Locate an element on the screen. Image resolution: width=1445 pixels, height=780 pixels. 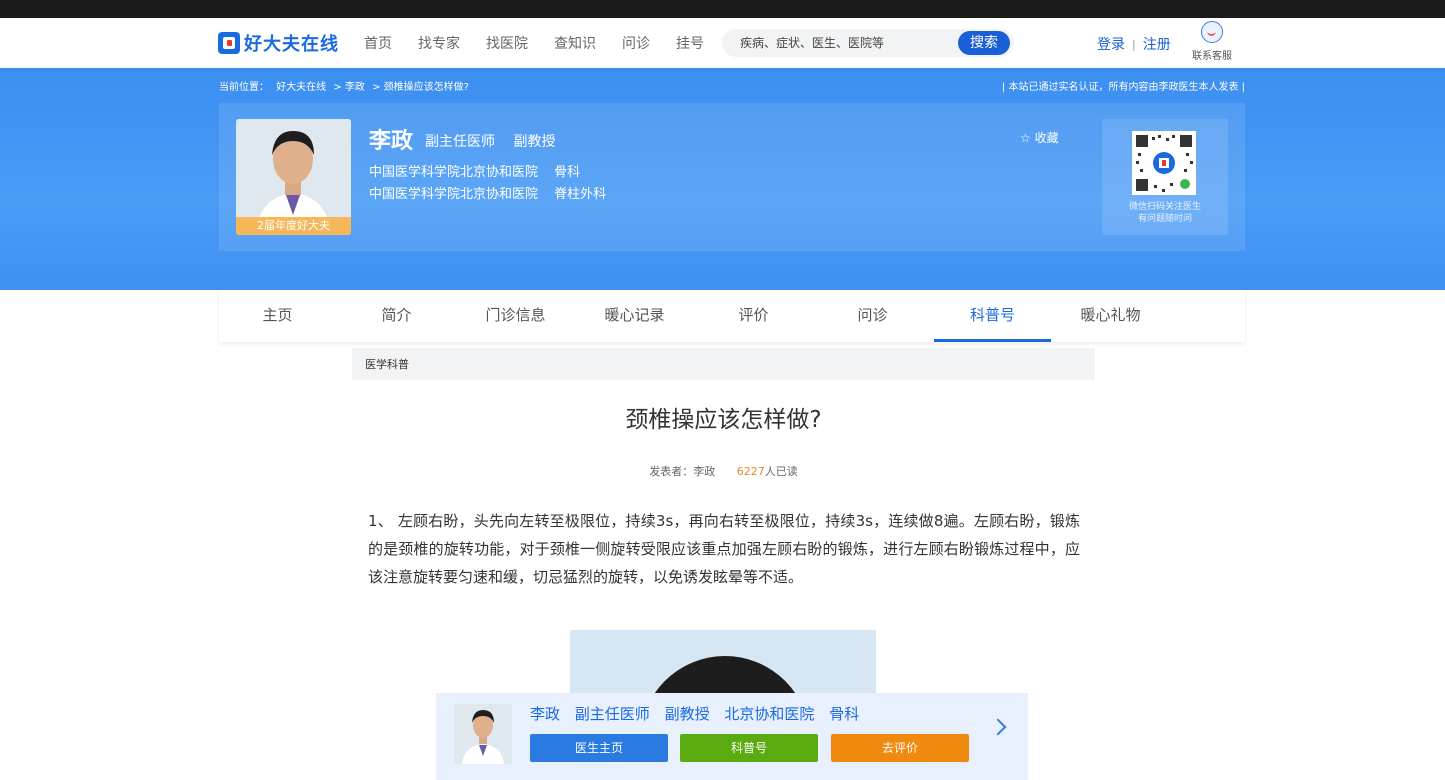
float-doctor-name: 李政 is located at coordinates (545, 714).